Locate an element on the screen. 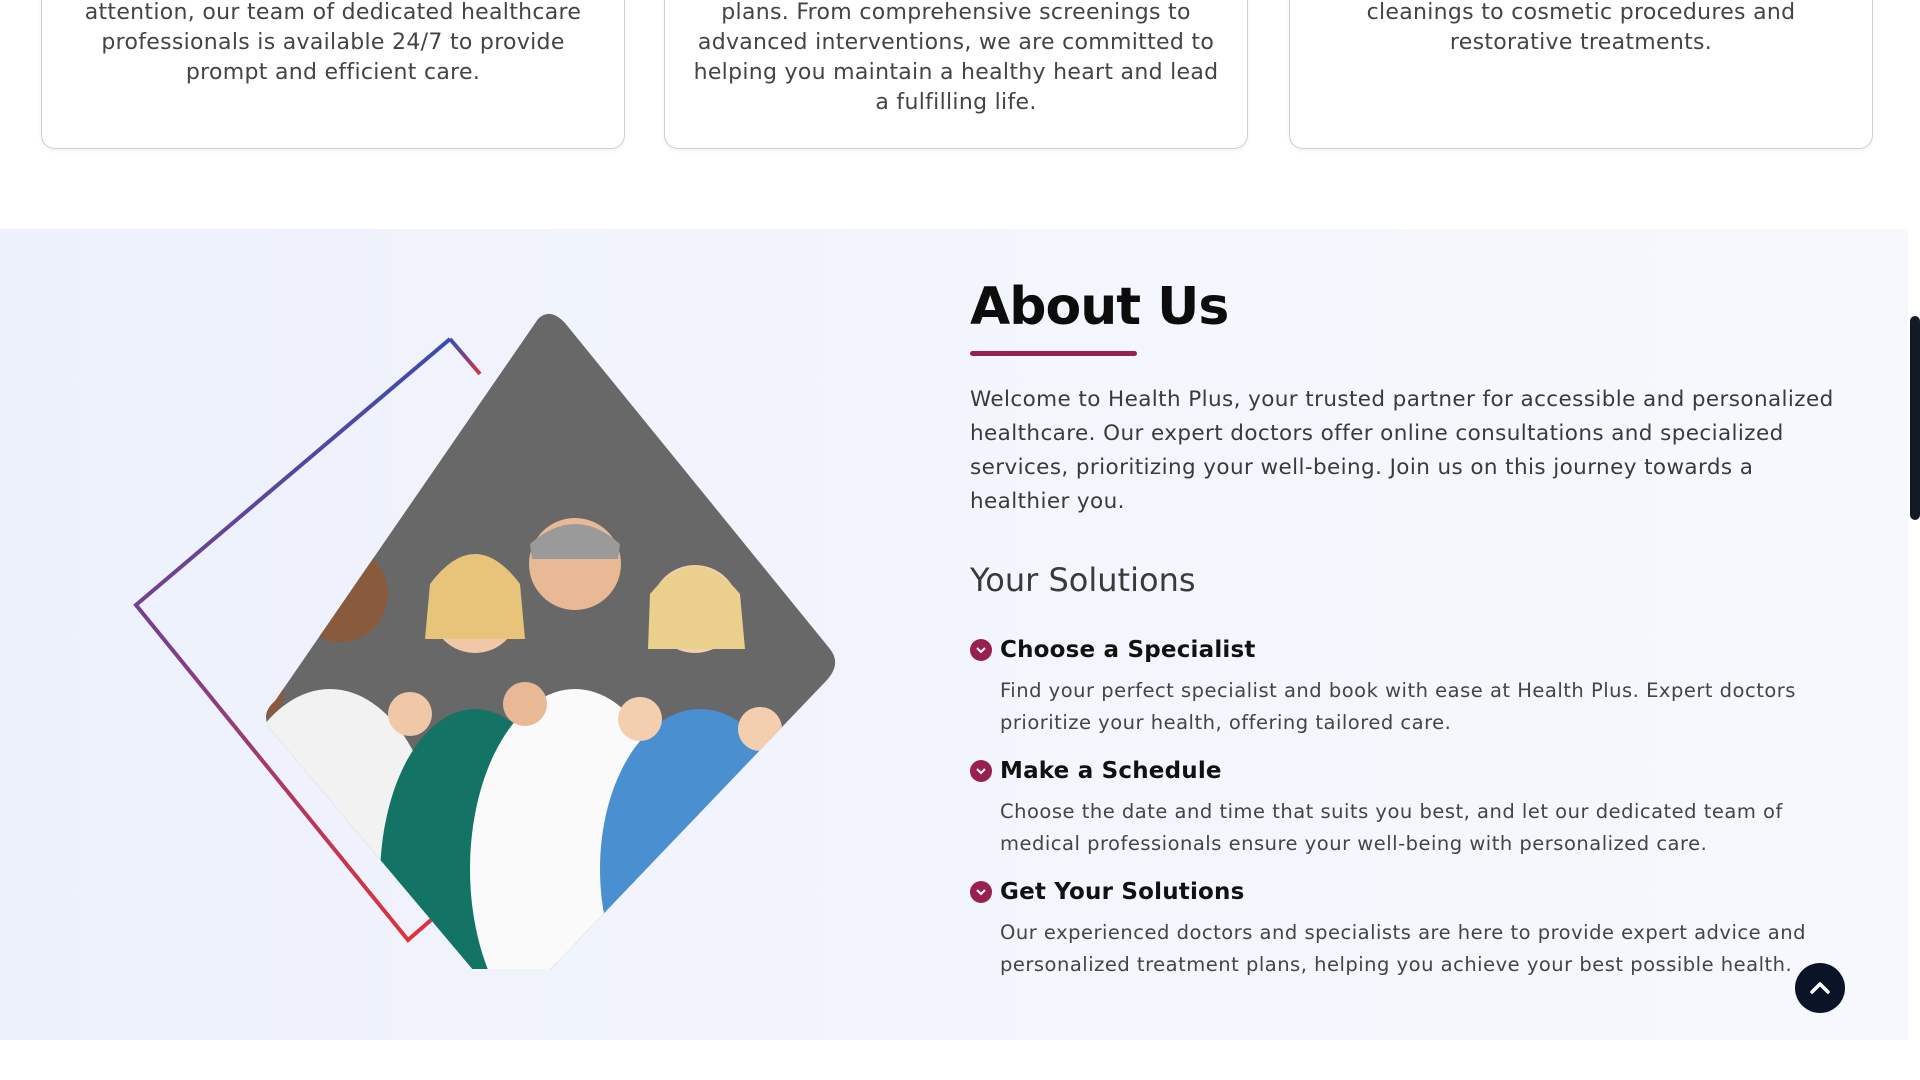 This screenshot has height=1080, width=1920. scroll-to-top-button is located at coordinates (1820, 988).